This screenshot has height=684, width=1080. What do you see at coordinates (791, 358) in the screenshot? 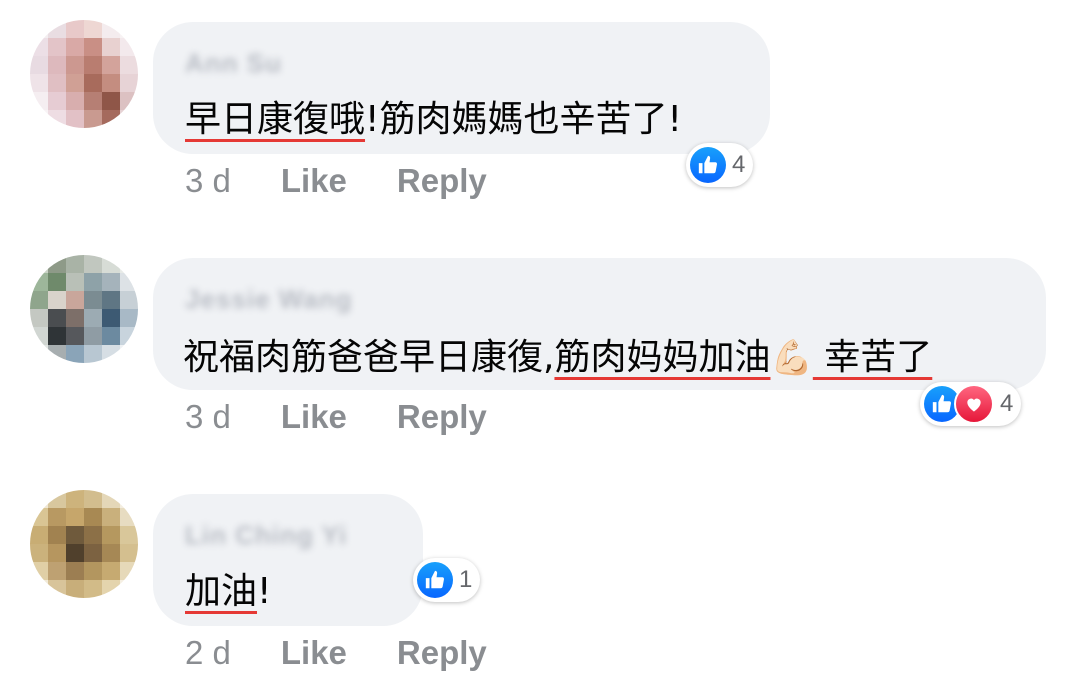
I see `flexed-biceps-emoji: 💪🏻` at bounding box center [791, 358].